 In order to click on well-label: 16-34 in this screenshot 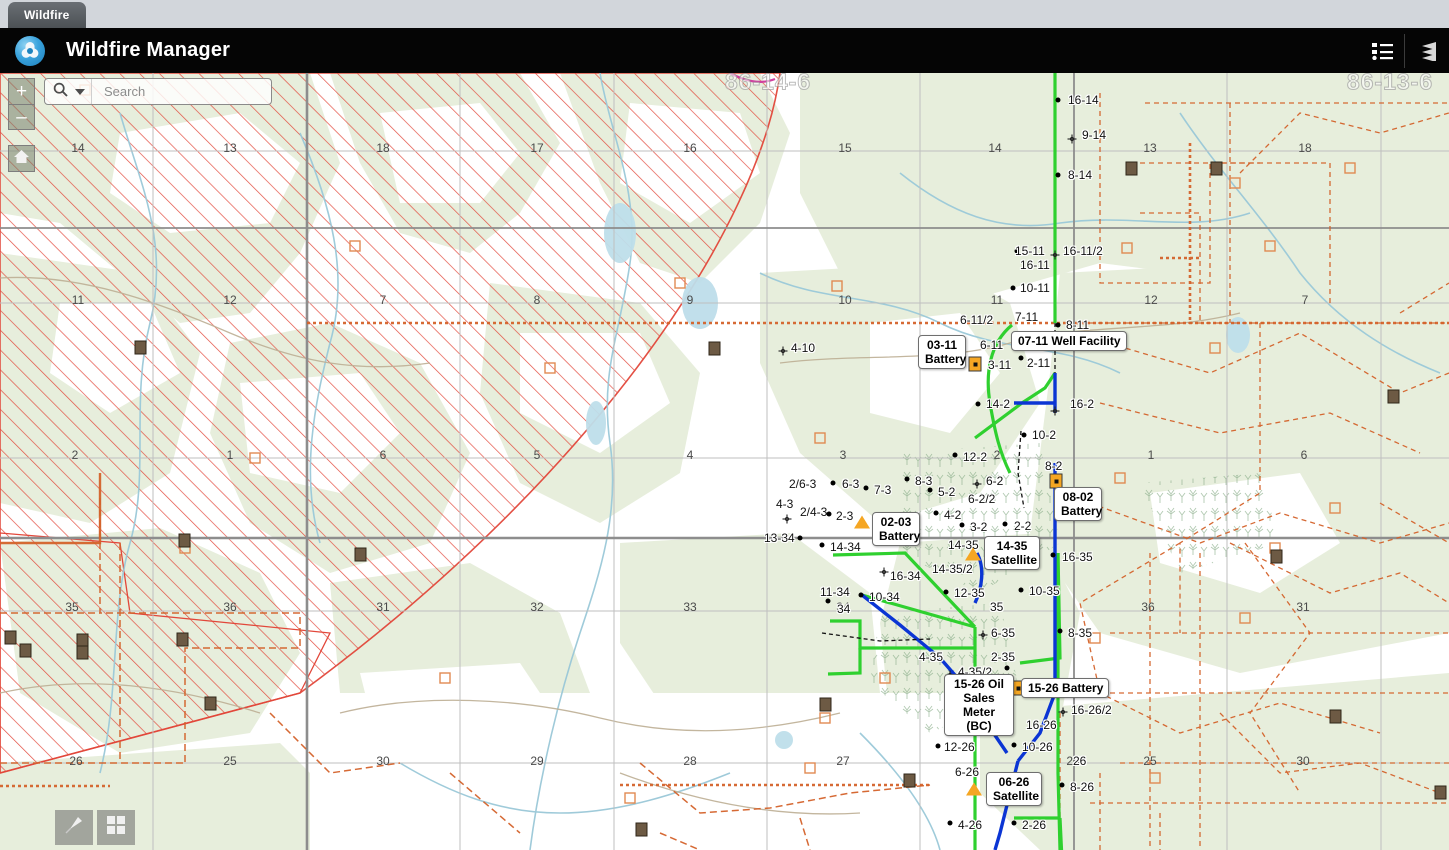, I will do `click(905, 576)`.